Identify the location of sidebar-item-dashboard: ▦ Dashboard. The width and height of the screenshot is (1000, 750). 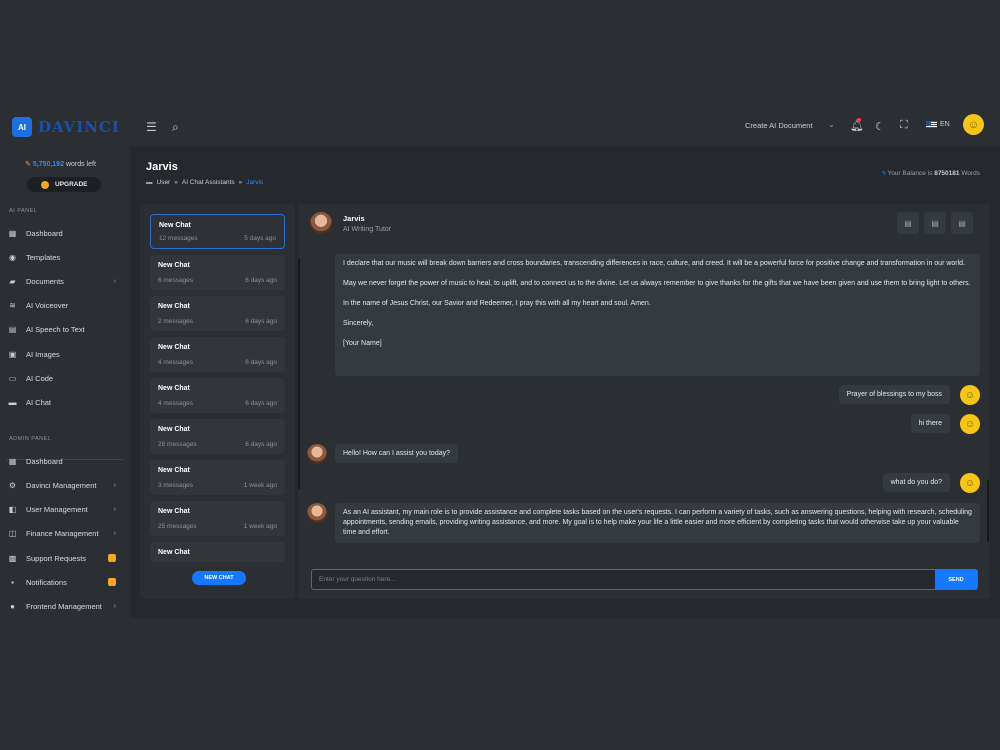
(64, 233).